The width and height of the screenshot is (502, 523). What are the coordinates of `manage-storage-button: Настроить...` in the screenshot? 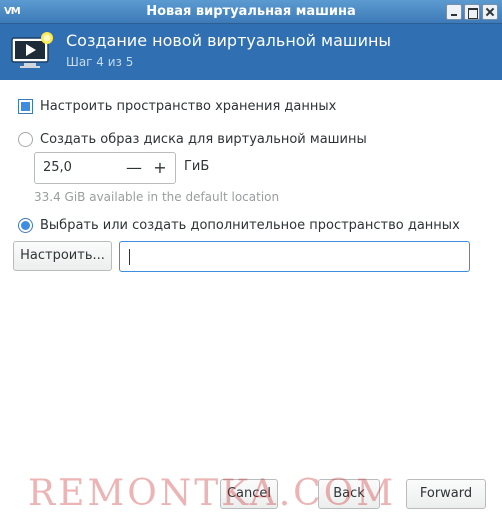 It's located at (62, 256).